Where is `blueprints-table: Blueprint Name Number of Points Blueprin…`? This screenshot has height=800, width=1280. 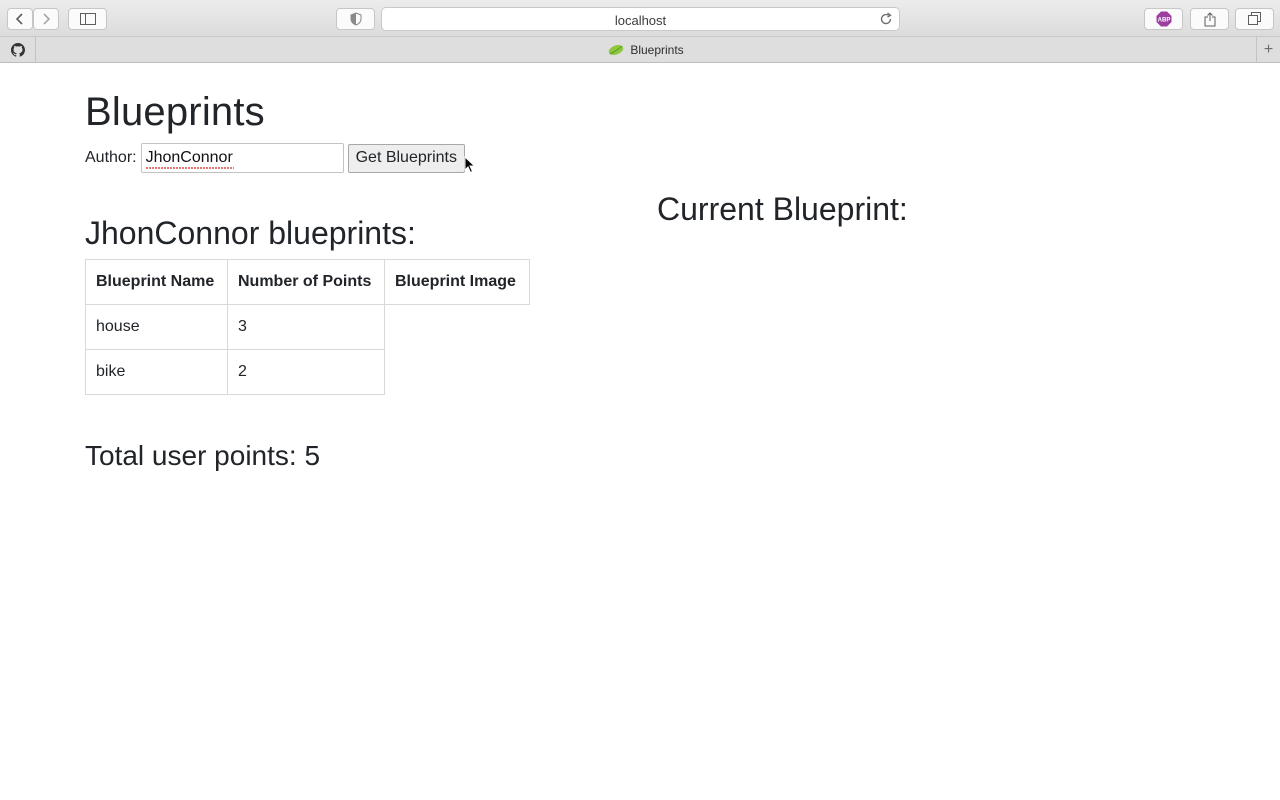
blueprints-table: Blueprint Name Number of Points Blueprin… is located at coordinates (307, 327).